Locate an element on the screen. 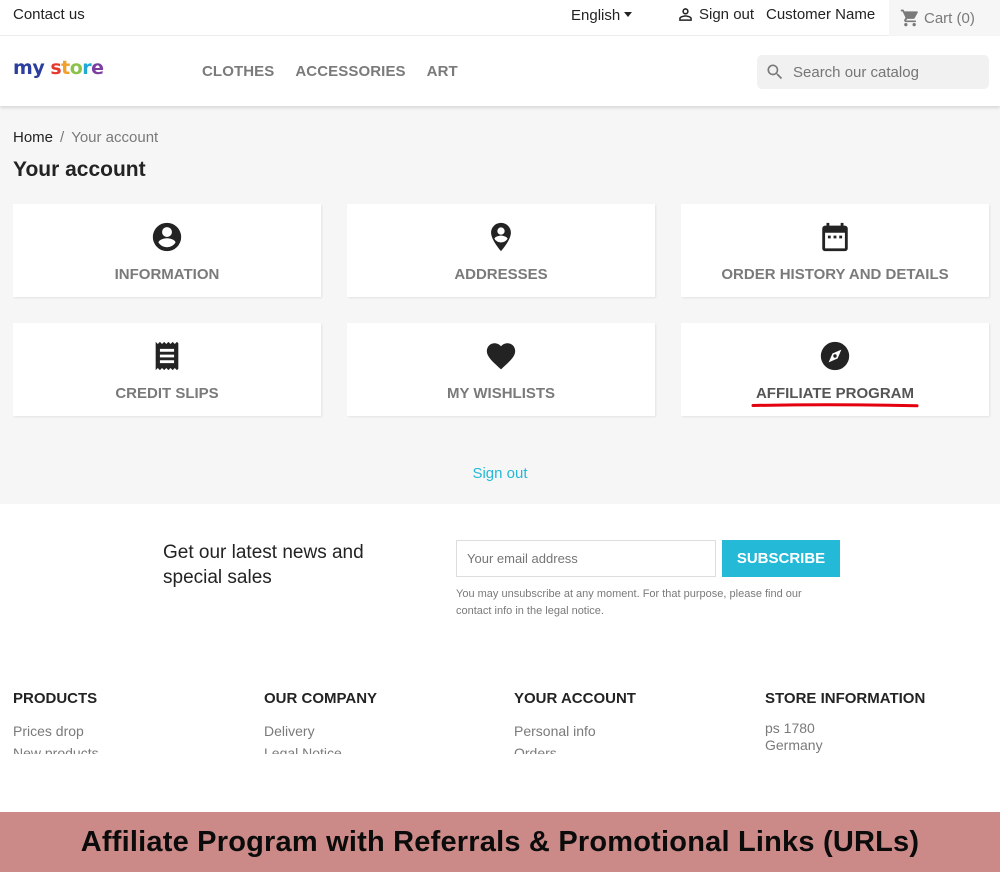  tile-my-wishlists: MY WISHLISTS is located at coordinates (501, 369).